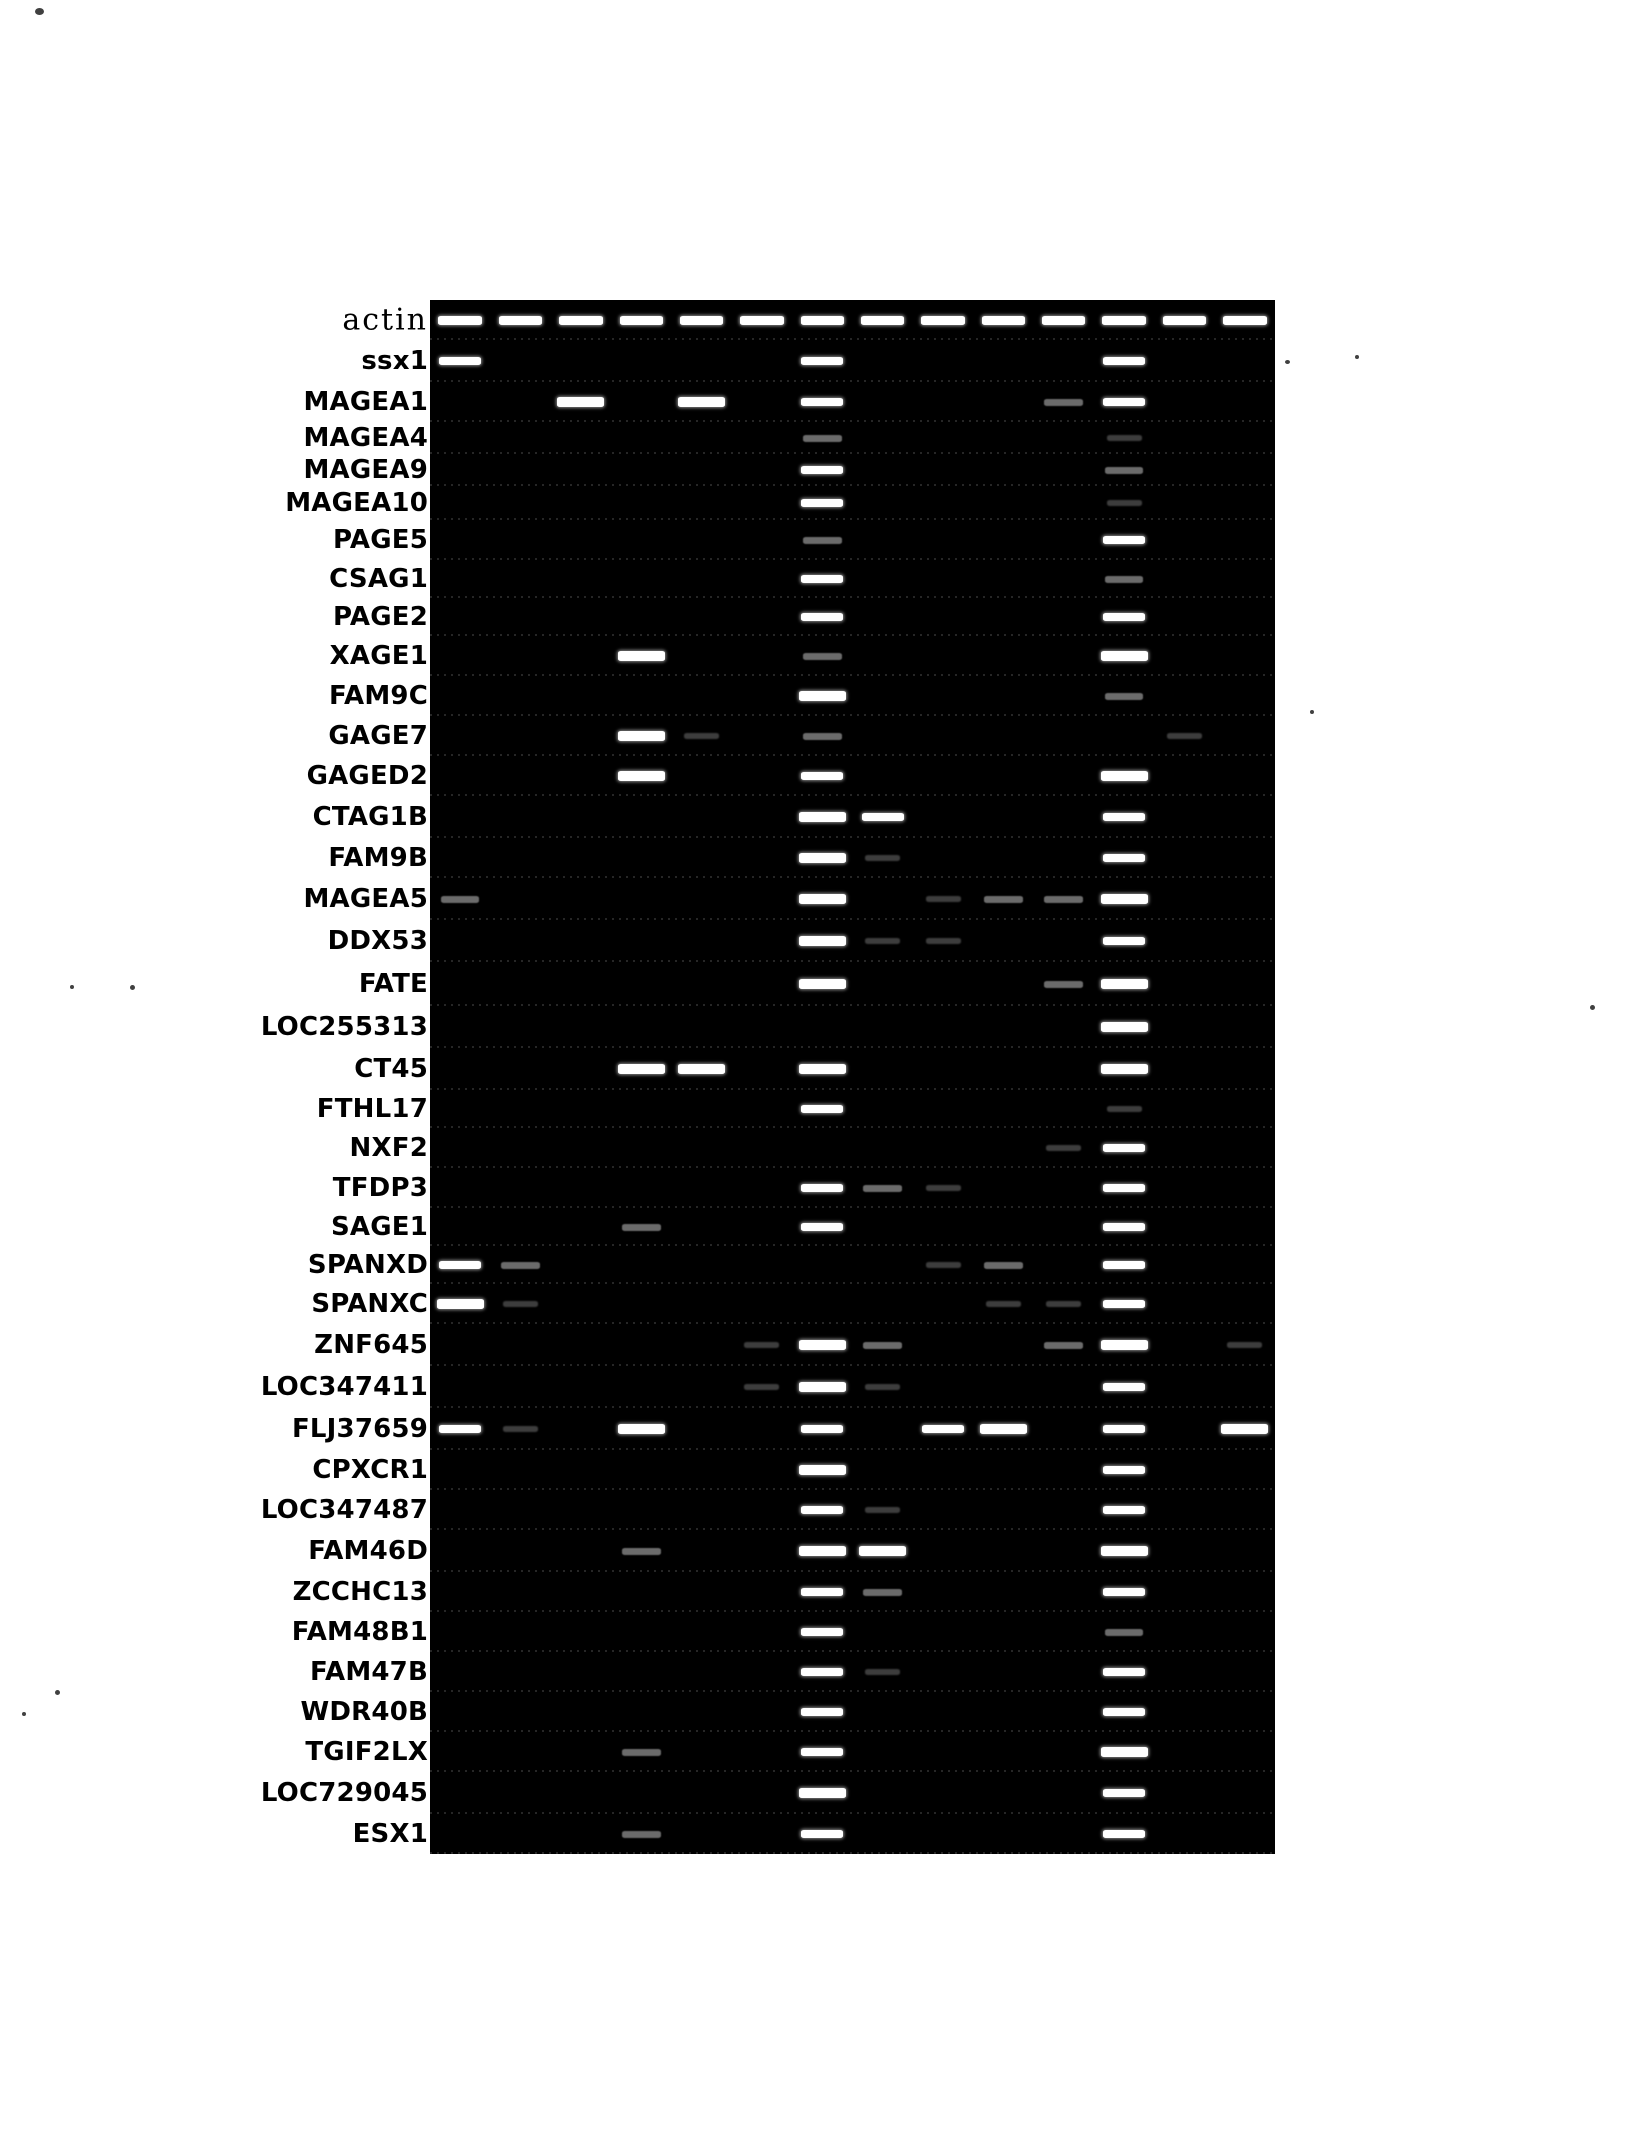  What do you see at coordinates (852, 1429) in the screenshot?
I see `gel-strip-flj37659` at bounding box center [852, 1429].